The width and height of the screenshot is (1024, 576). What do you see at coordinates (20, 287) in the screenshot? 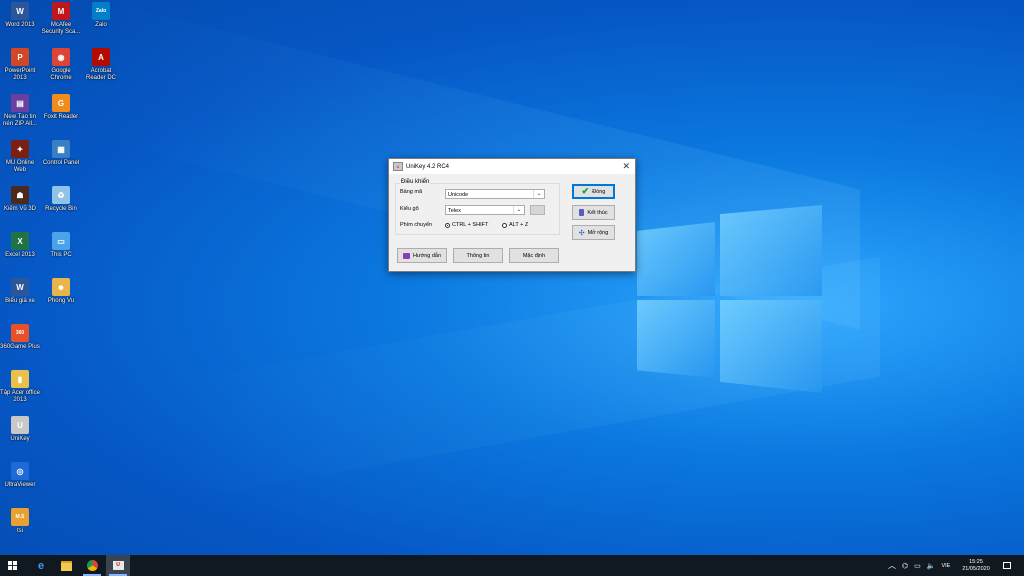
I see `document-icon: W` at bounding box center [20, 287].